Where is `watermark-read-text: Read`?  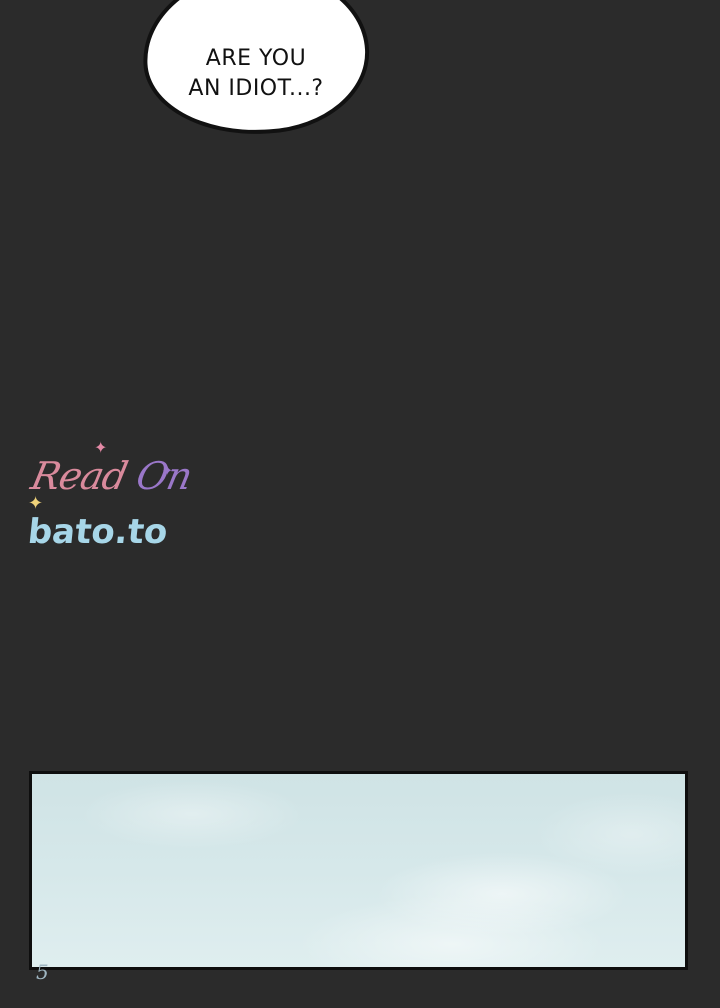
watermark-read-text: Read is located at coordinates (79, 476).